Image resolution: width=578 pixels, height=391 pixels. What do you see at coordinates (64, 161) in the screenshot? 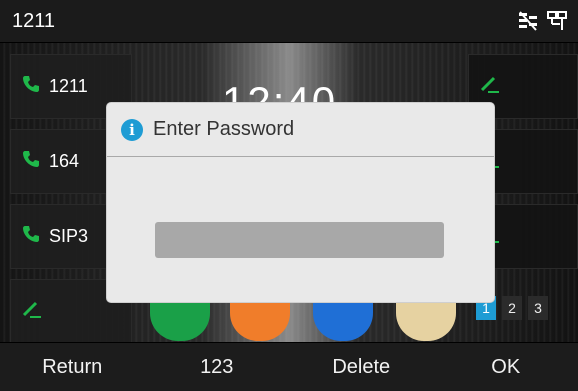
I see `line-key-label: 164` at bounding box center [64, 161].